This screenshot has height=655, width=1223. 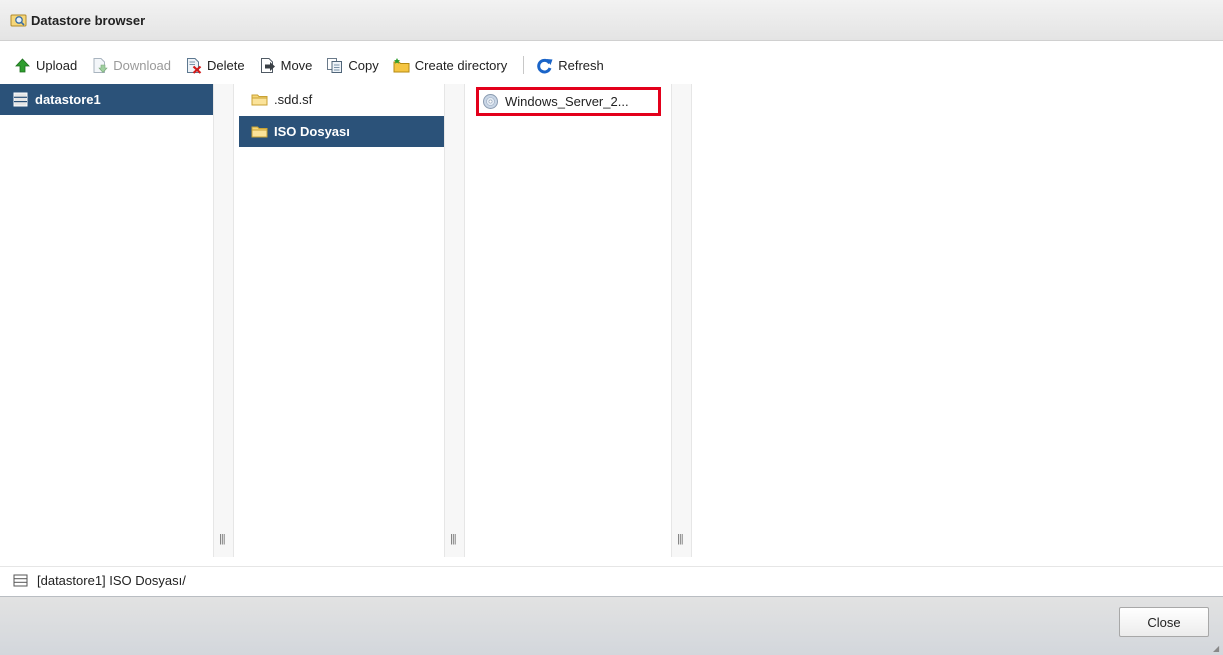 I want to click on iso-disc-icon, so click(x=490, y=101).